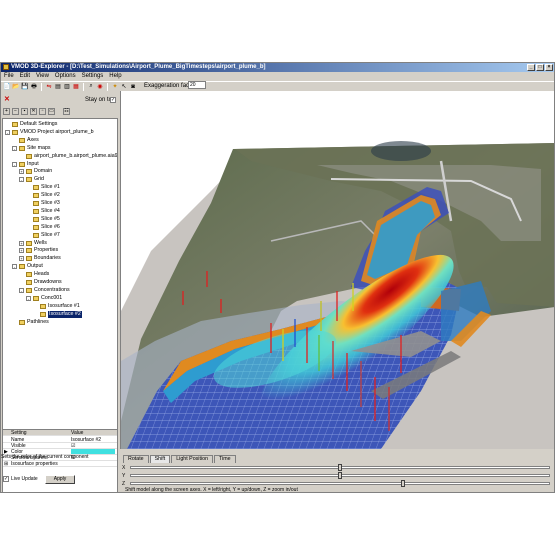  What do you see at coordinates (531, 67) in the screenshot?
I see `minimize-button: _` at bounding box center [531, 67].